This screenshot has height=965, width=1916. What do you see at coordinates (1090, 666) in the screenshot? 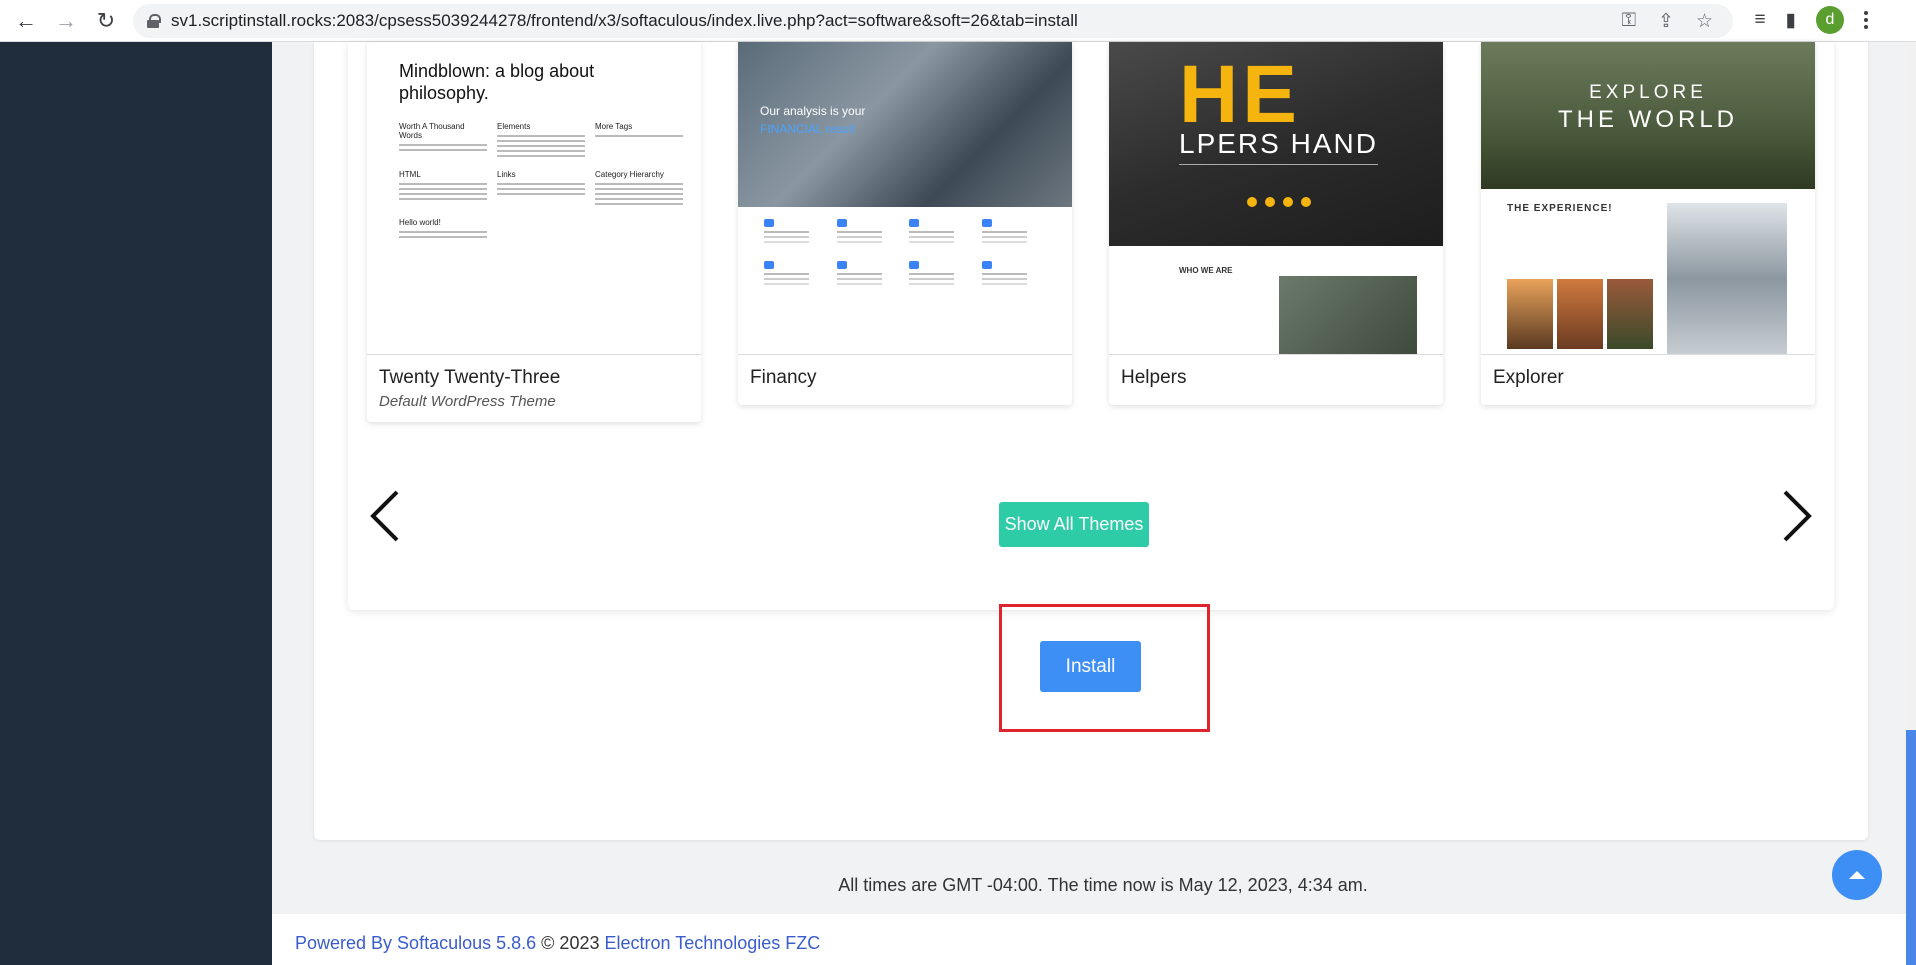
I see `install-button: Install` at bounding box center [1090, 666].